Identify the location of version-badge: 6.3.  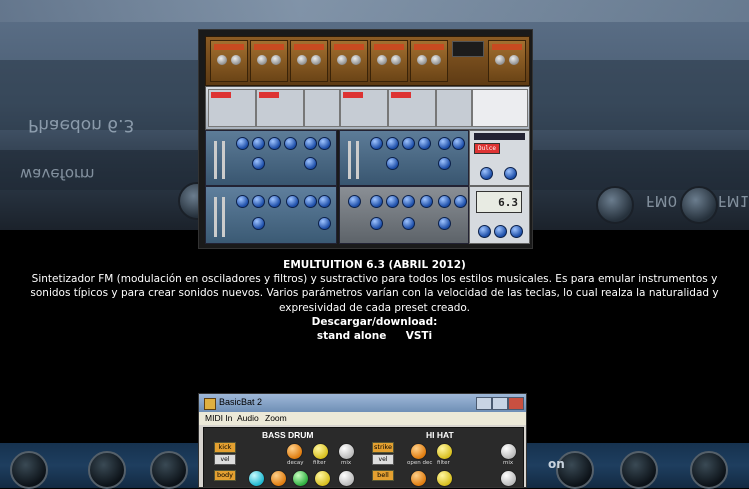
(499, 202).